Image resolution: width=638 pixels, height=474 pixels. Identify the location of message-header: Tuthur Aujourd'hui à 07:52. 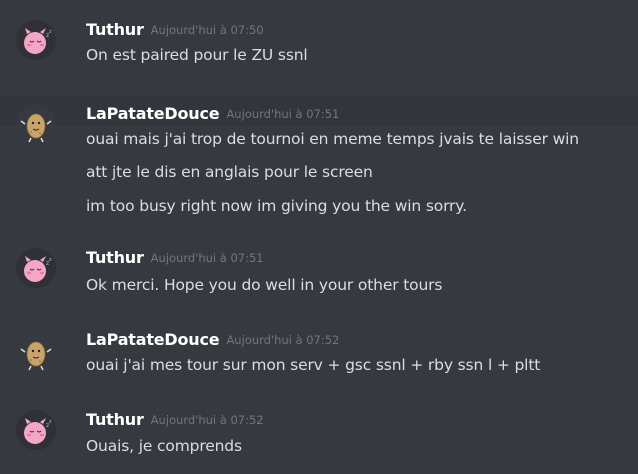
(175, 421).